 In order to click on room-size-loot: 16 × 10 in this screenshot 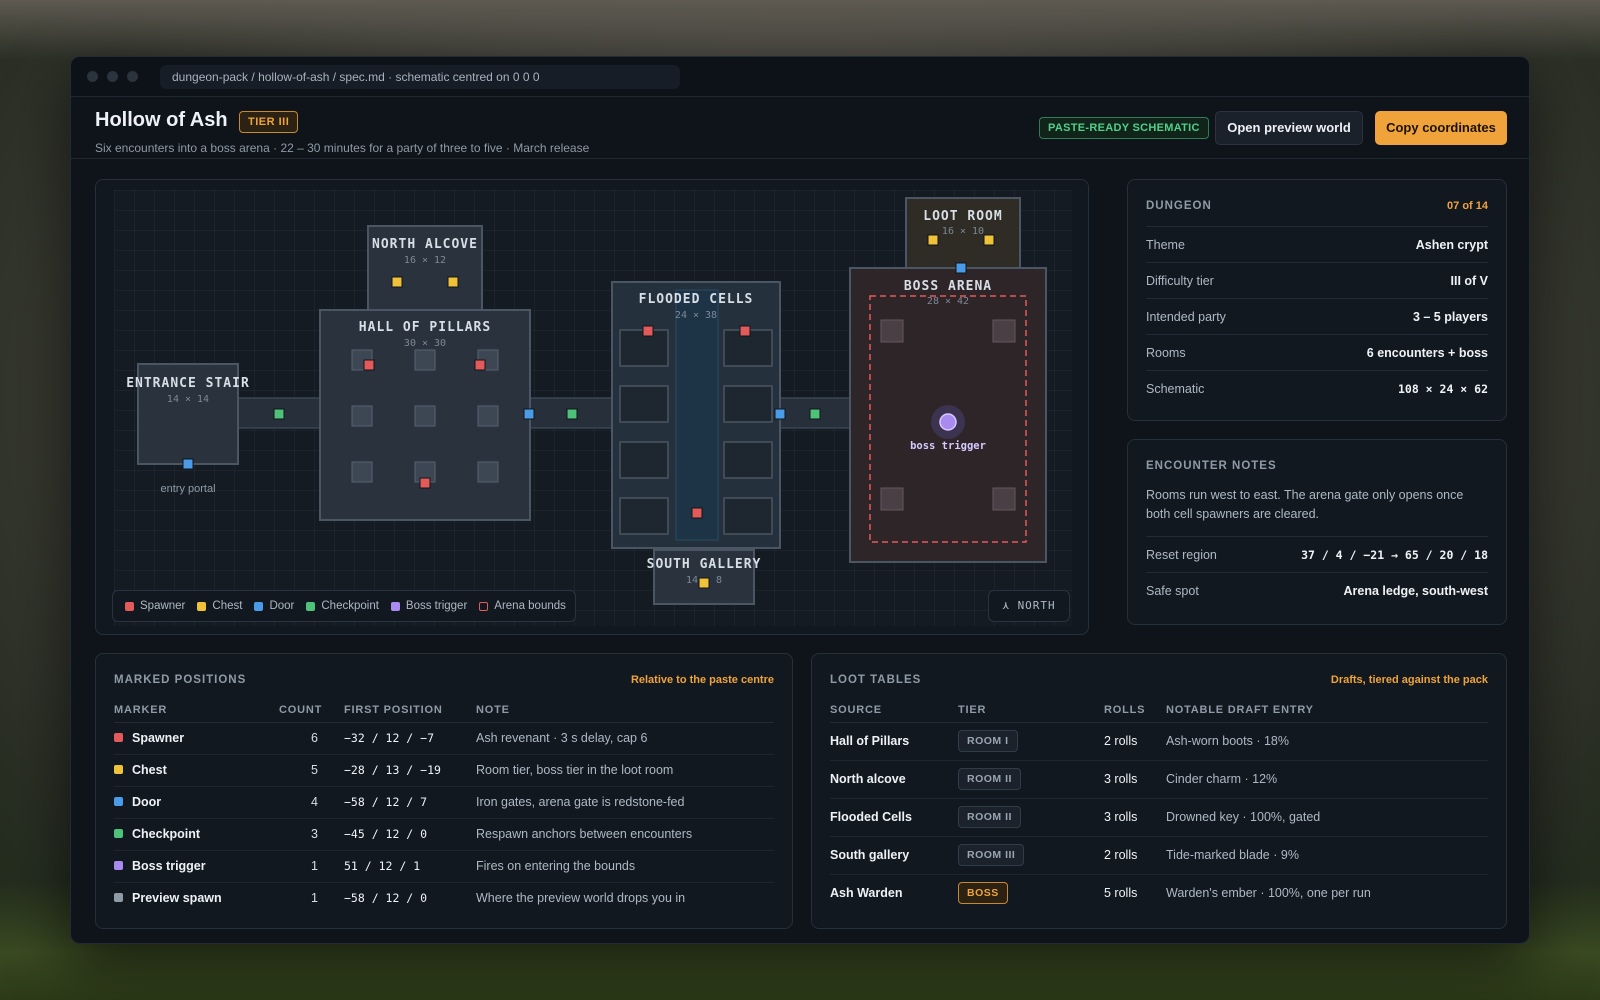, I will do `click(963, 231)`.